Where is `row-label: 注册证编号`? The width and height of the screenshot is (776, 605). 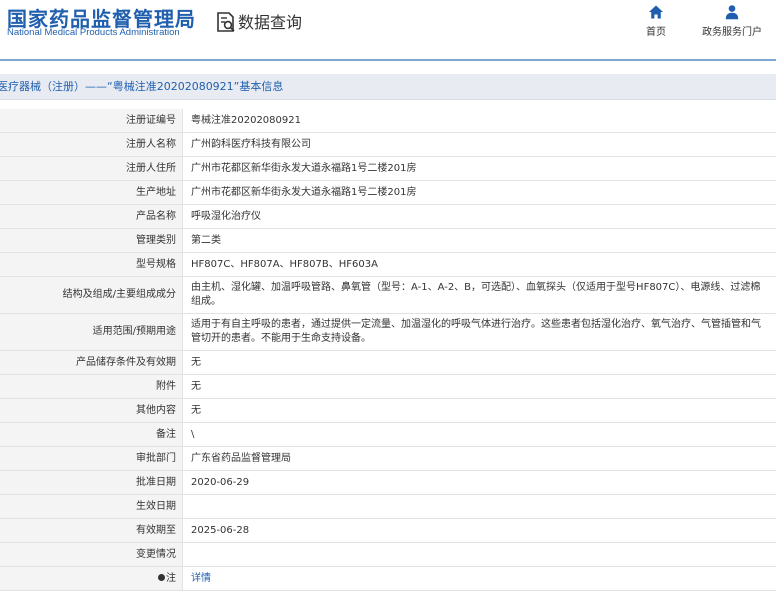 row-label: 注册证编号 is located at coordinates (91, 121).